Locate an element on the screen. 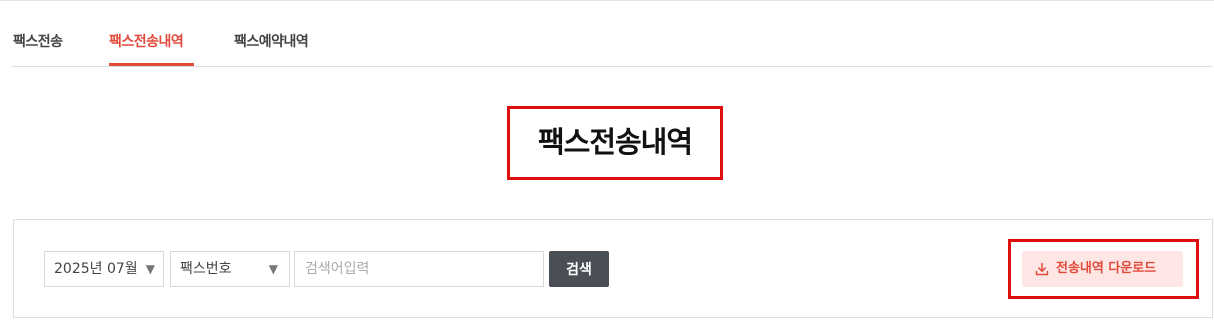 Image resolution: width=1214 pixels, height=323 pixels. page-title: 팩스전송내역 is located at coordinates (615, 142).